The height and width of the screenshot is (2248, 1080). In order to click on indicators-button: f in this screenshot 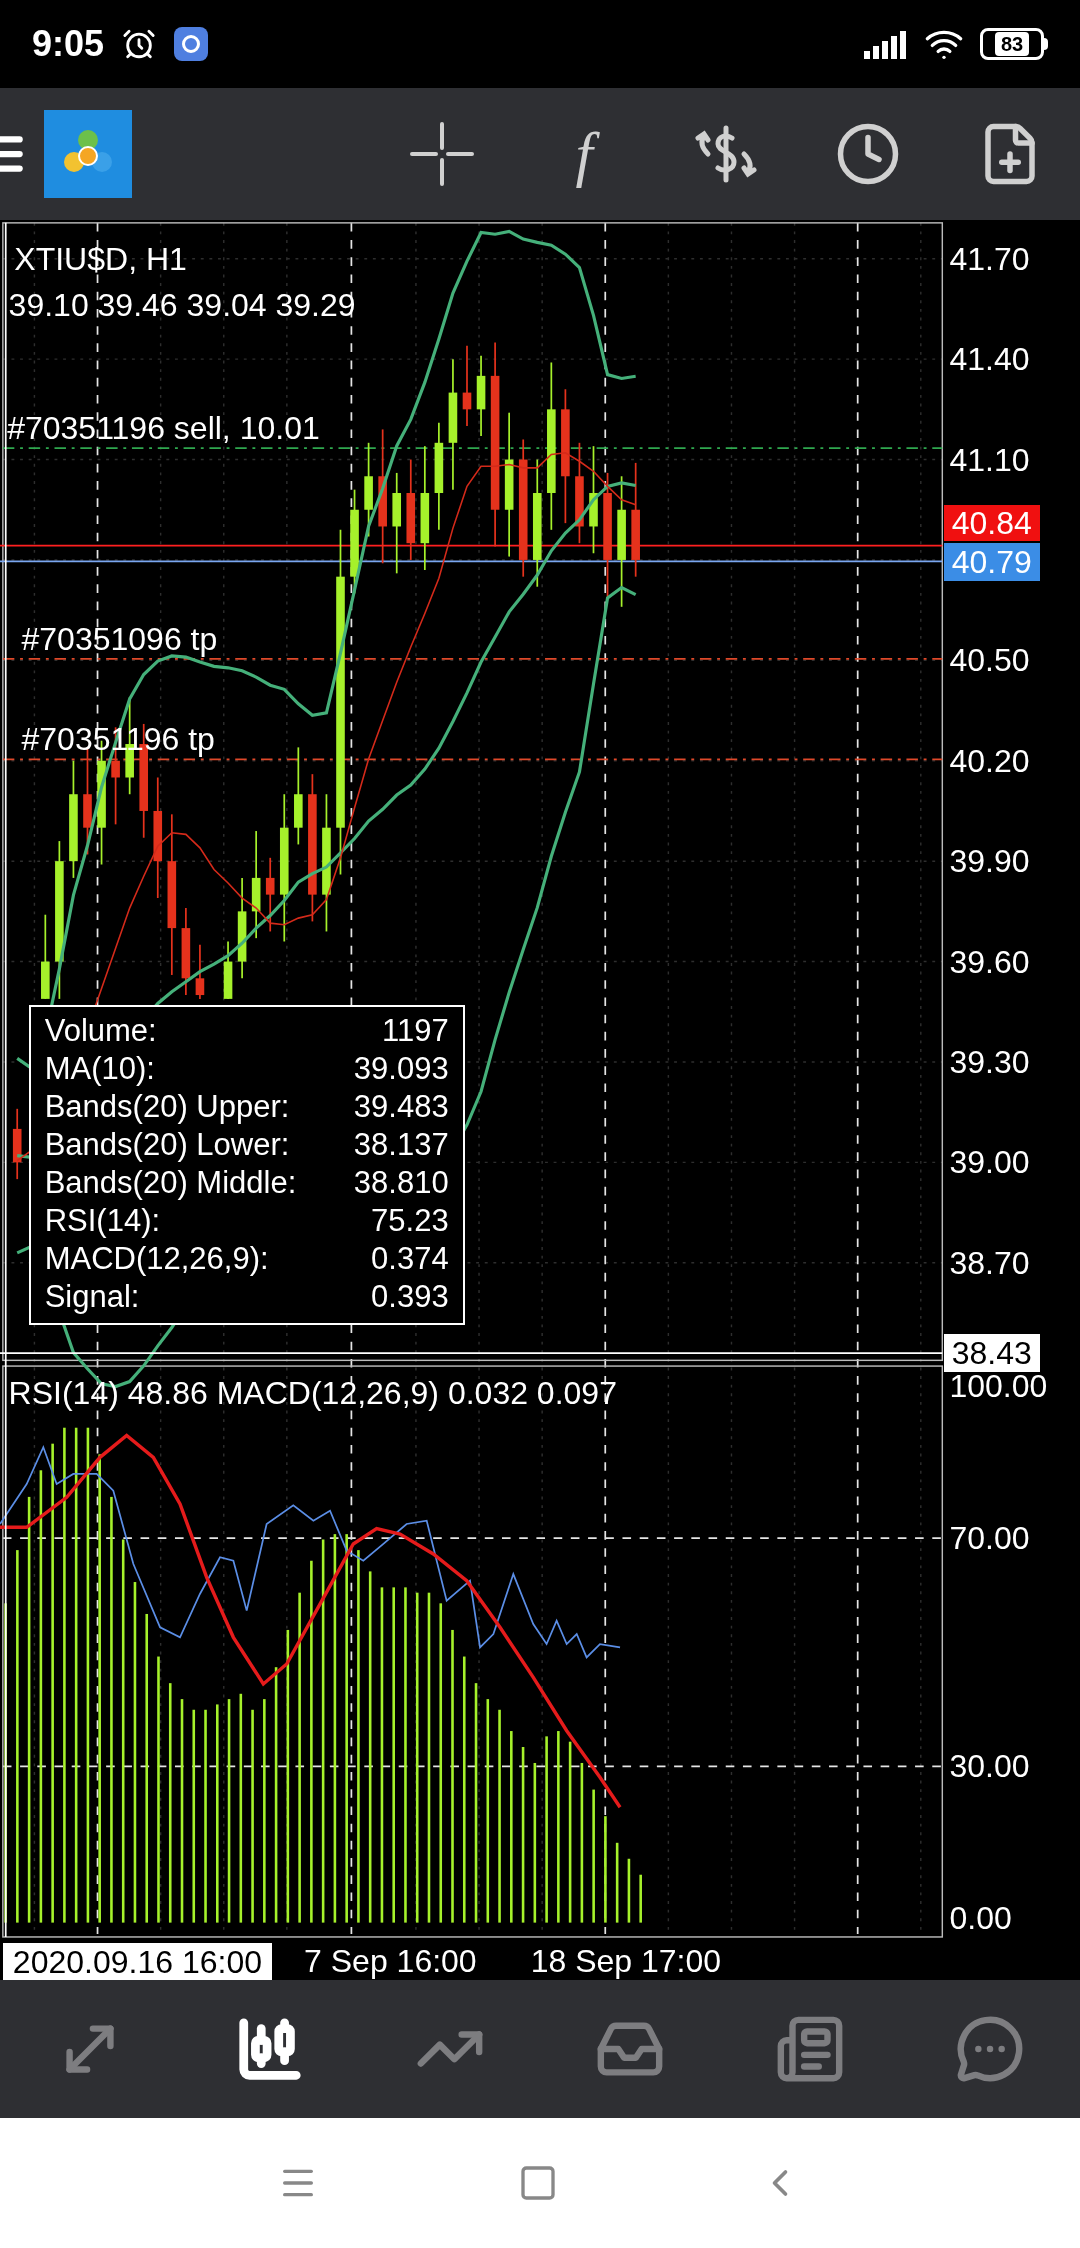, I will do `click(584, 154)`.